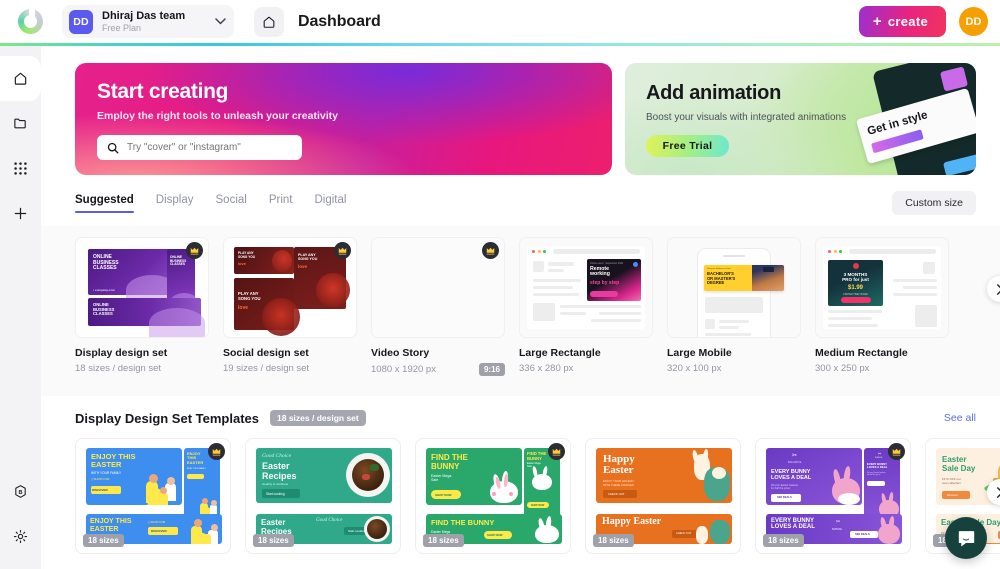  I want to click on browser-titlebar, so click(882, 251).